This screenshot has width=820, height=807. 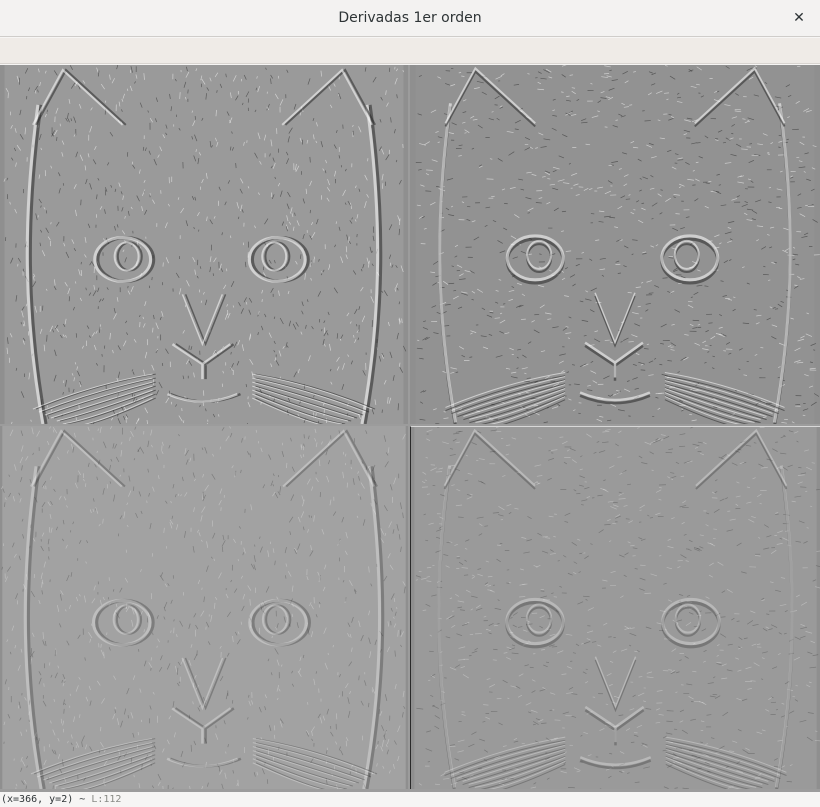 I want to click on toolbar, so click(x=410, y=51).